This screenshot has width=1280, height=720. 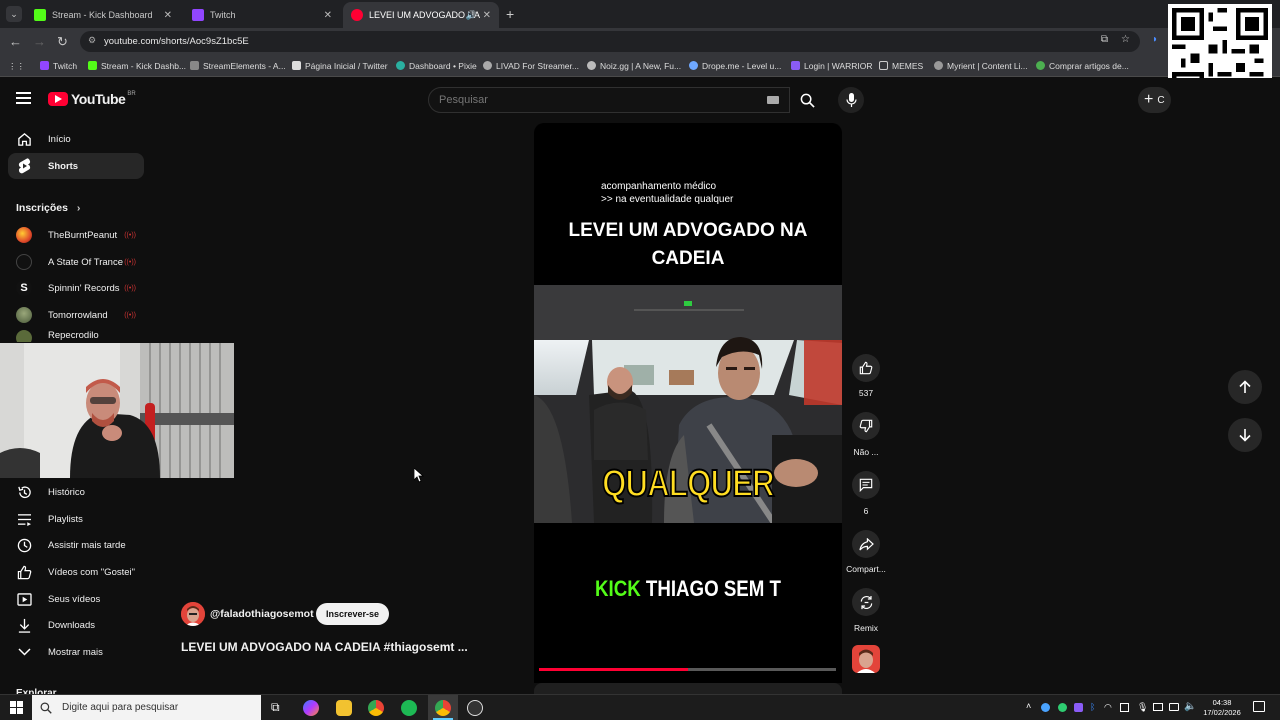 I want to click on bookmark-item: Twitch, so click(x=58, y=66).